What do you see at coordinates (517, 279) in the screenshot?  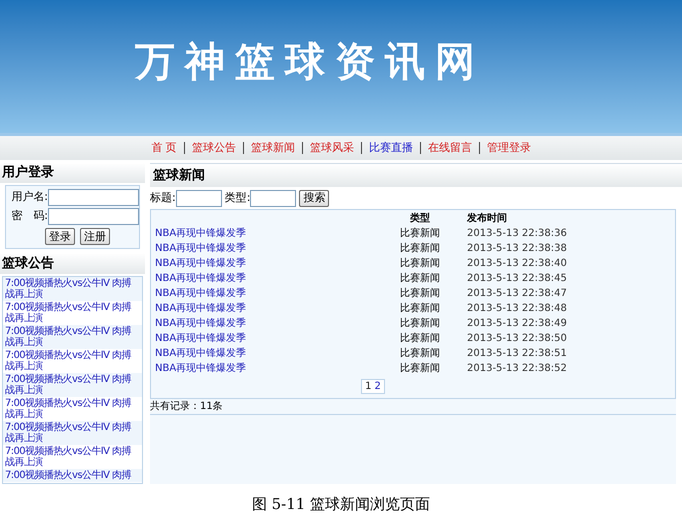 I see `table-cell-text: 2013-5-13 22:38:45` at bounding box center [517, 279].